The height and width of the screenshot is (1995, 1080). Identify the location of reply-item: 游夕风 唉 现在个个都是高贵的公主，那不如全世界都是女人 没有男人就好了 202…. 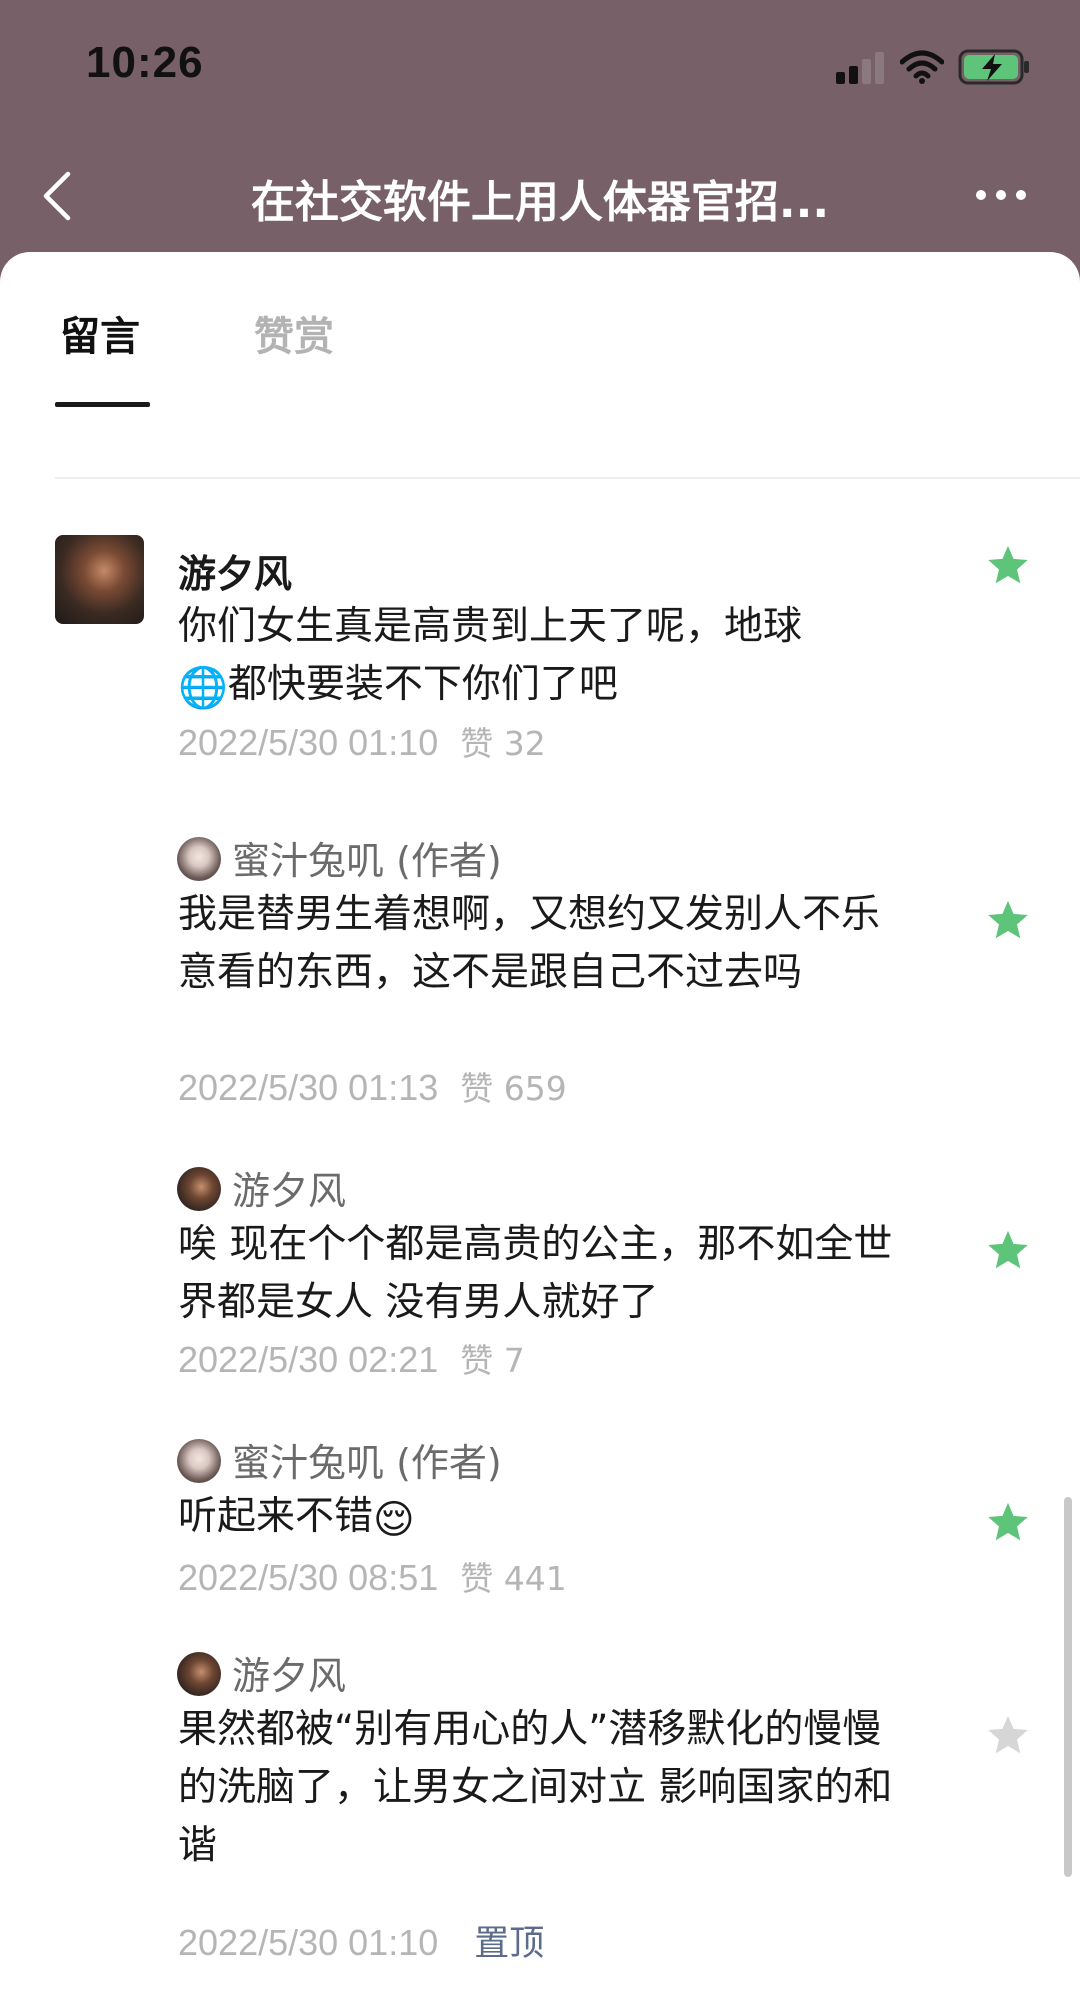
(540, 1290).